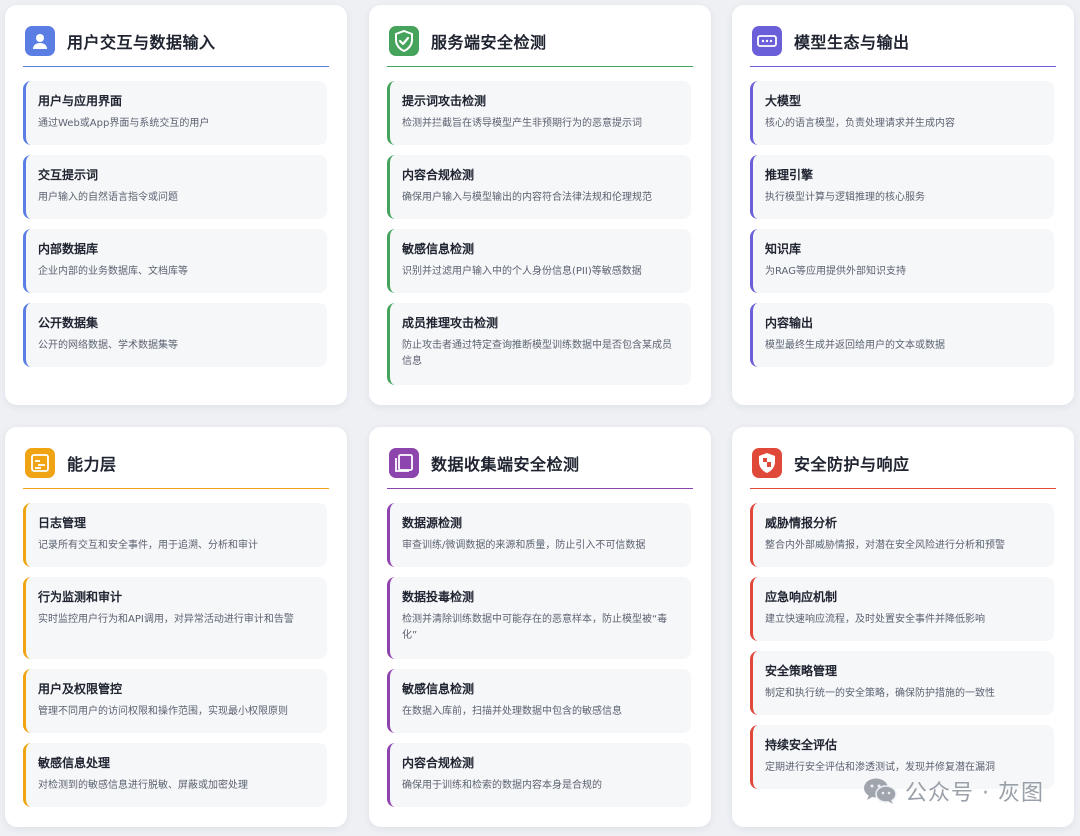 The height and width of the screenshot is (836, 1080). I want to click on item-title: 行为监测和审计, so click(80, 597).